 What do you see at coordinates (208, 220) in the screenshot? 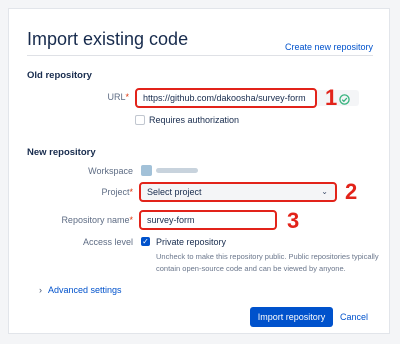
I see `repository-name-input: survey-form` at bounding box center [208, 220].